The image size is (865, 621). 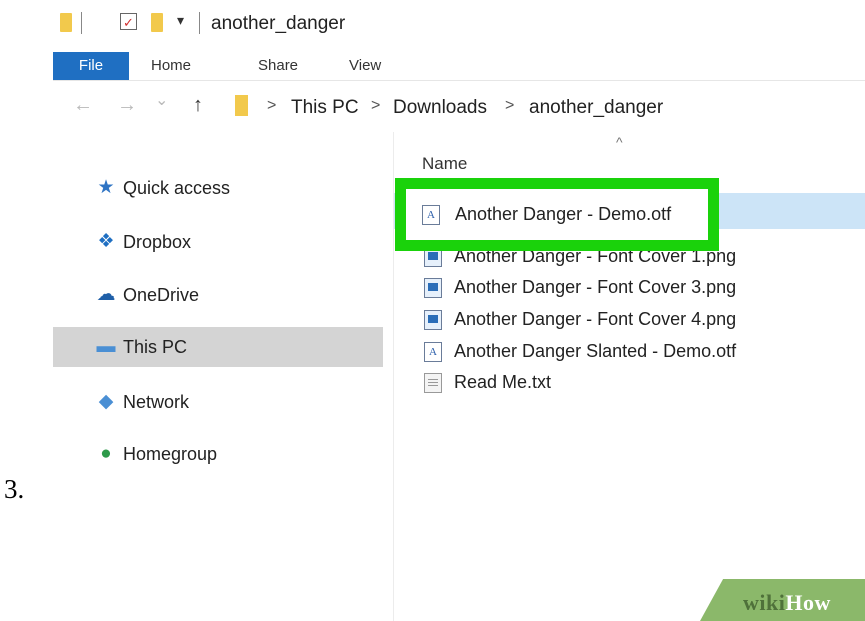 What do you see at coordinates (156, 402) in the screenshot?
I see `sidebar-item-label: Network` at bounding box center [156, 402].